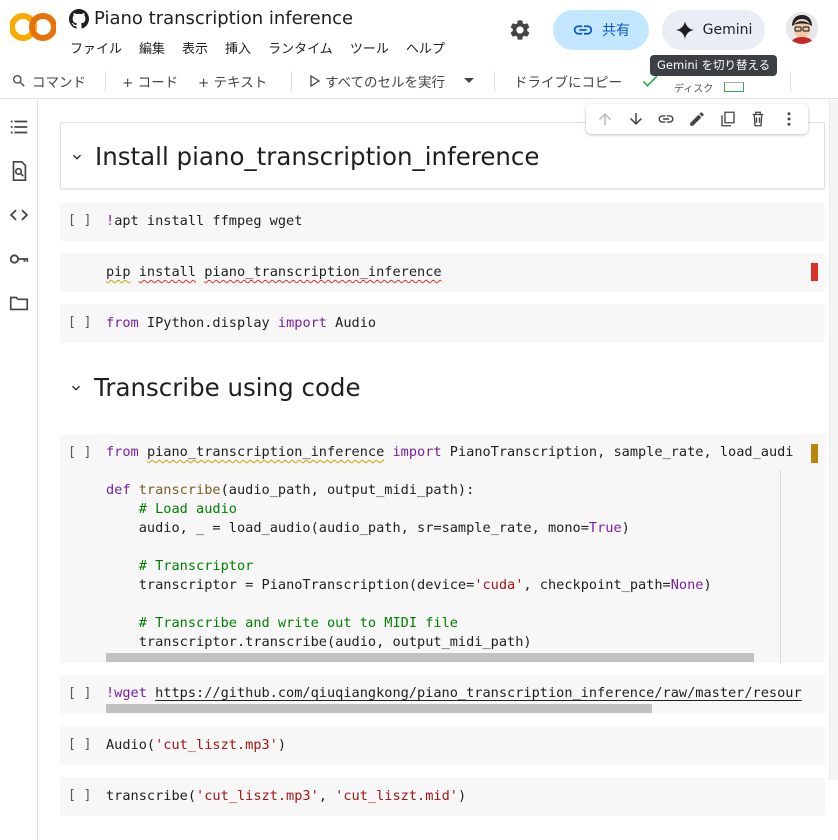 Image resolution: width=838 pixels, height=840 pixels. I want to click on ruler-line, so click(780, 566).